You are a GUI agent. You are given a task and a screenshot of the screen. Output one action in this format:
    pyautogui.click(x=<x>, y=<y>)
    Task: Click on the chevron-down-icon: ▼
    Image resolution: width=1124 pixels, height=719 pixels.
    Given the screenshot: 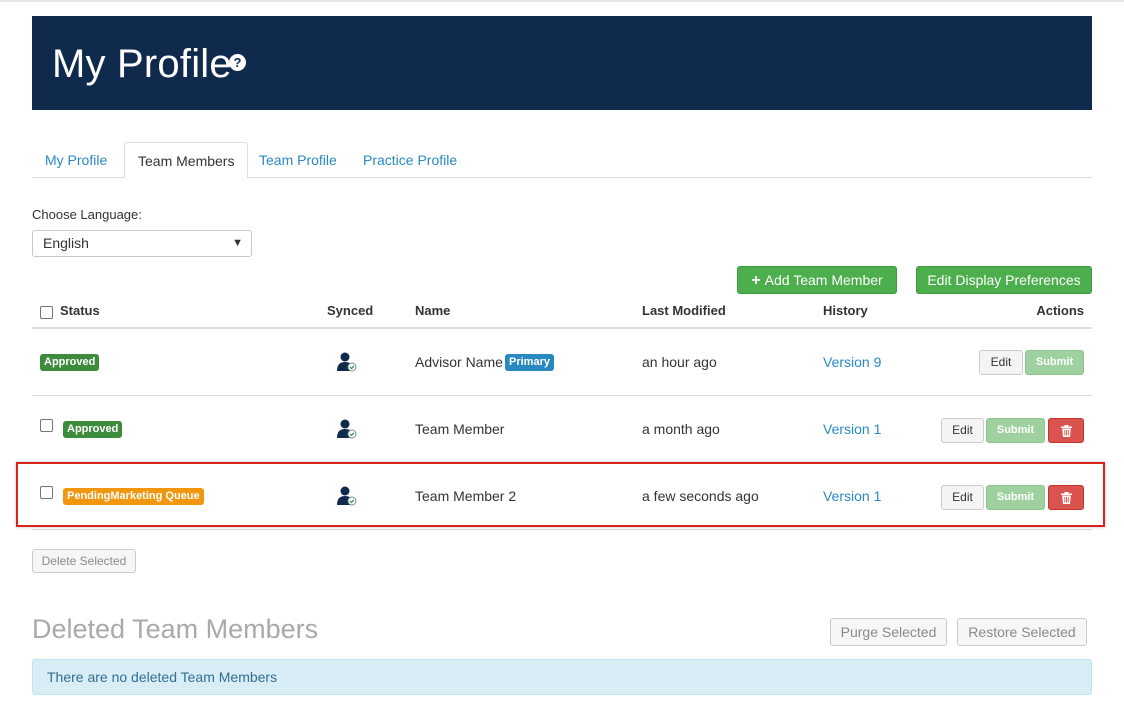 What is the action you would take?
    pyautogui.click(x=237, y=243)
    